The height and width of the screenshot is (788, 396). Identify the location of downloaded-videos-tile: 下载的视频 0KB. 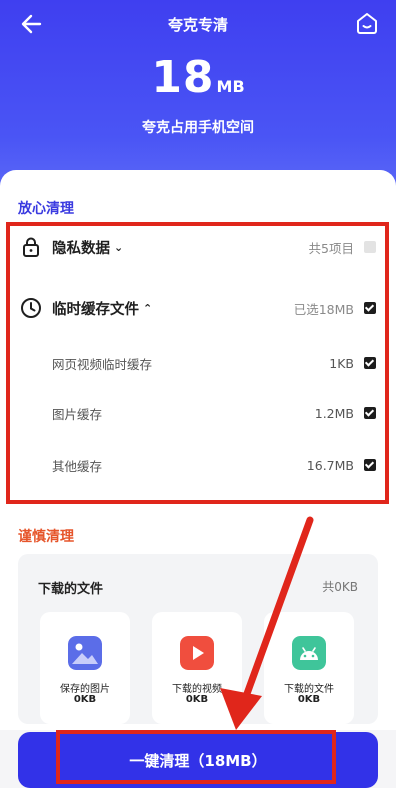
(197, 668).